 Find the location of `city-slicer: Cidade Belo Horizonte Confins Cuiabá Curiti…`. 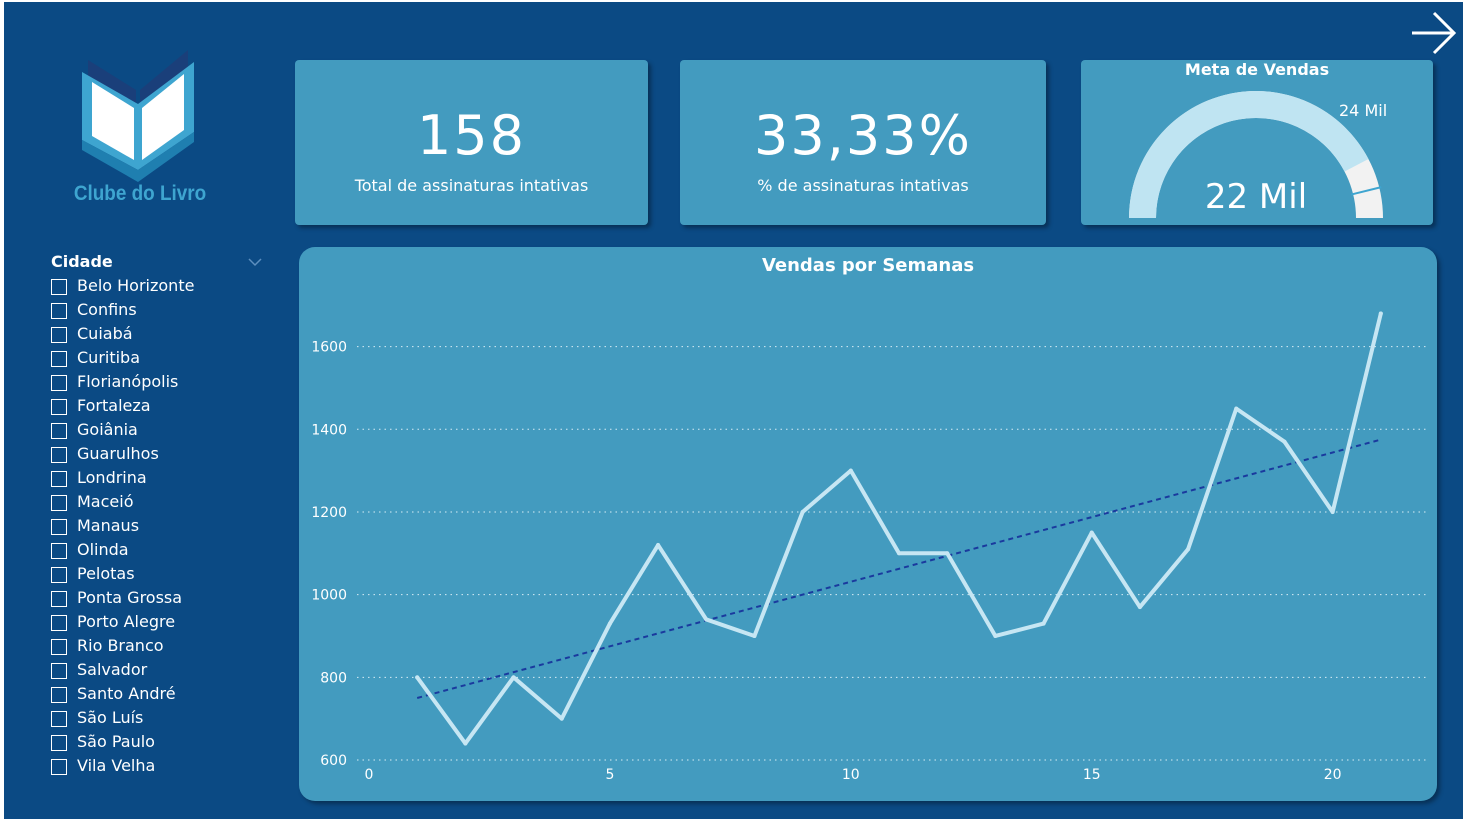

city-slicer: Cidade Belo Horizonte Confins Cuiabá Curiti… is located at coordinates (155, 516).